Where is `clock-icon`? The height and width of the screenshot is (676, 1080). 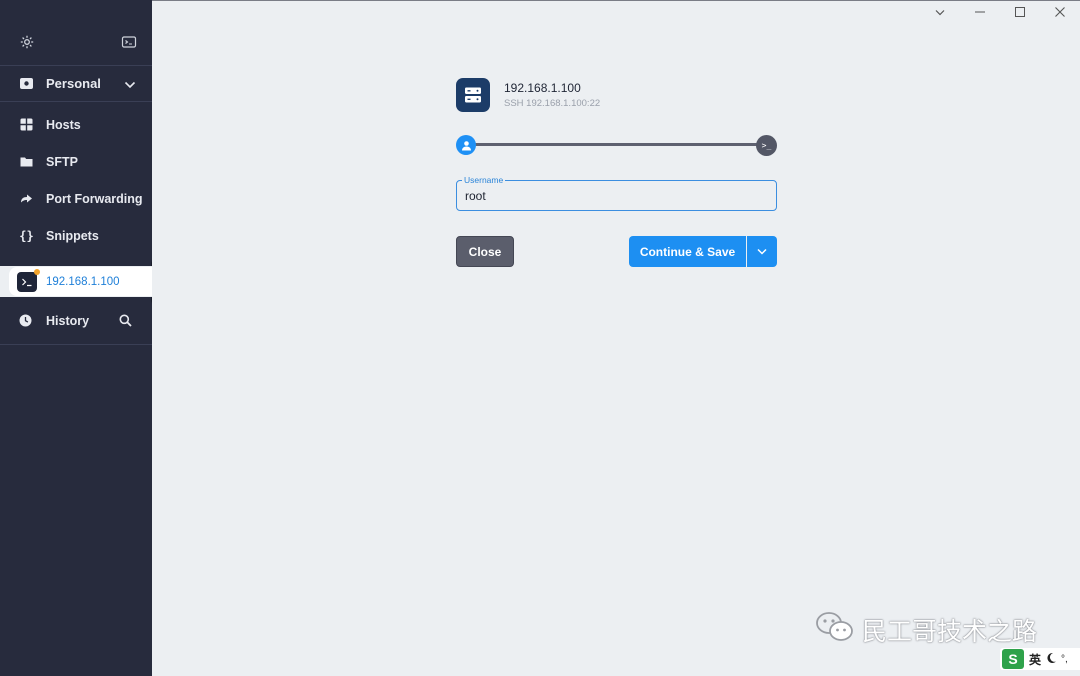
clock-icon is located at coordinates (26, 320).